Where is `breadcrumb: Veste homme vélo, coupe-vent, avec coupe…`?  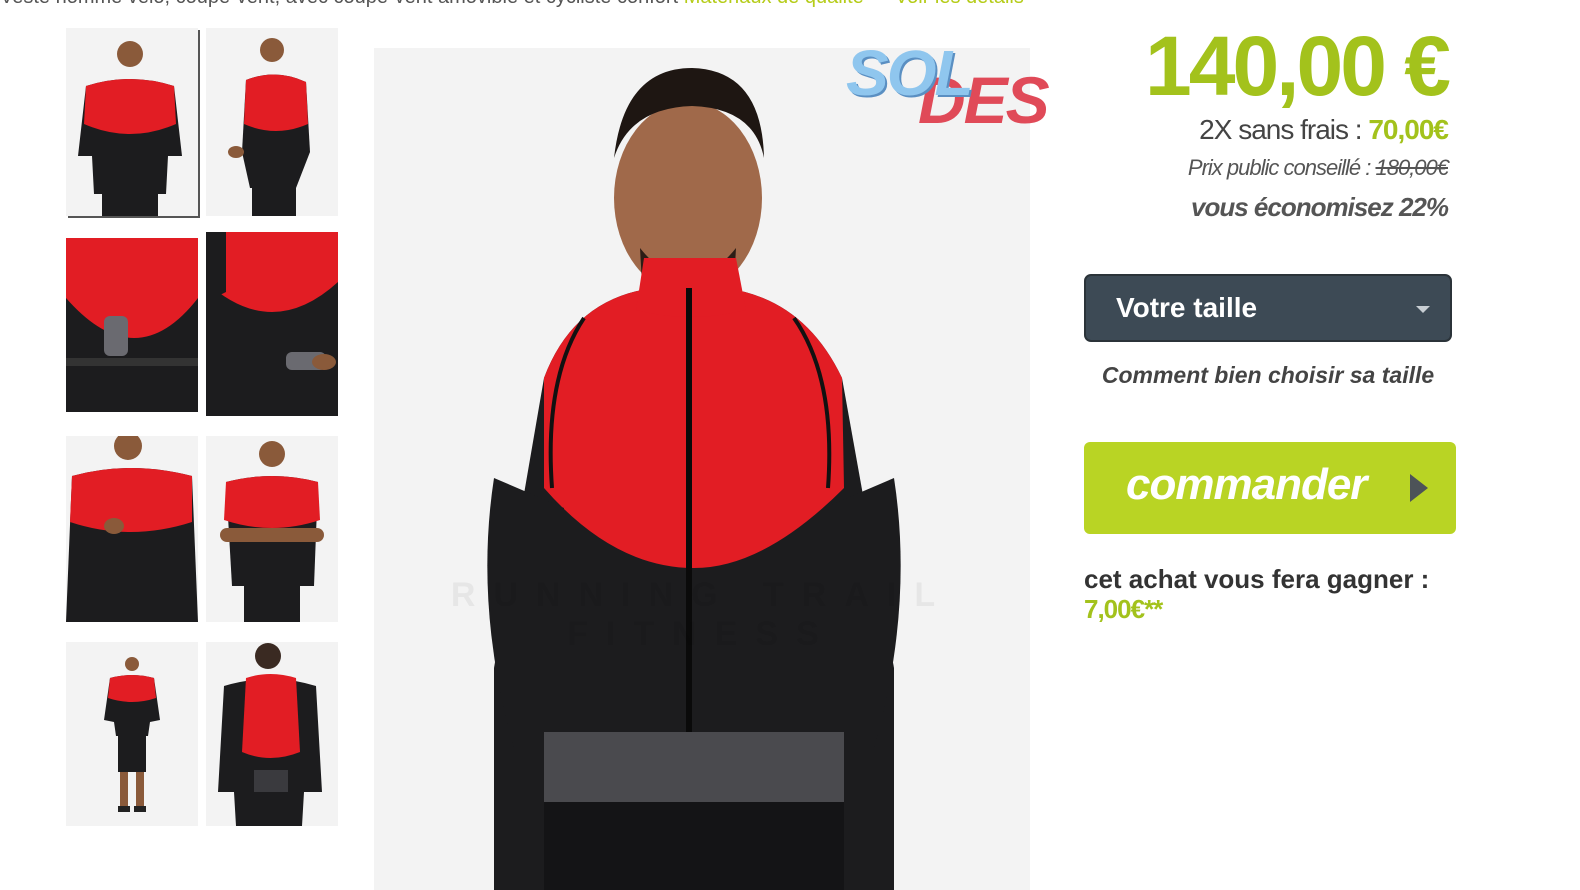
breadcrumb: Veste homme vélo, coupe-vent, avec coupe… is located at coordinates (600, 4).